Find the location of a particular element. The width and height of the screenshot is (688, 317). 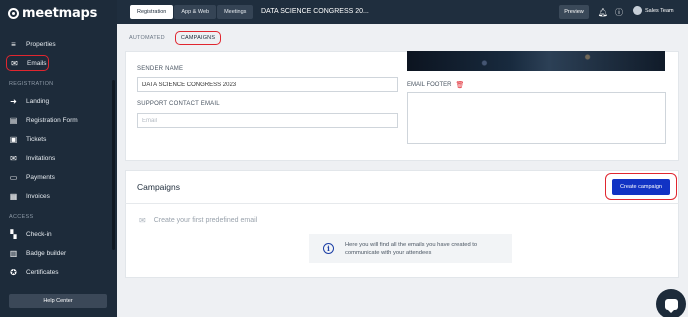

sidebar-item-label: Certificates is located at coordinates (42, 272).